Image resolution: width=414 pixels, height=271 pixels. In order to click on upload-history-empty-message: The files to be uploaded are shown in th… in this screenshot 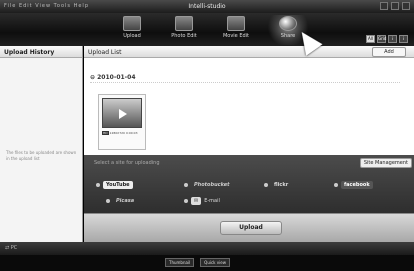, I will do `click(41, 155)`.